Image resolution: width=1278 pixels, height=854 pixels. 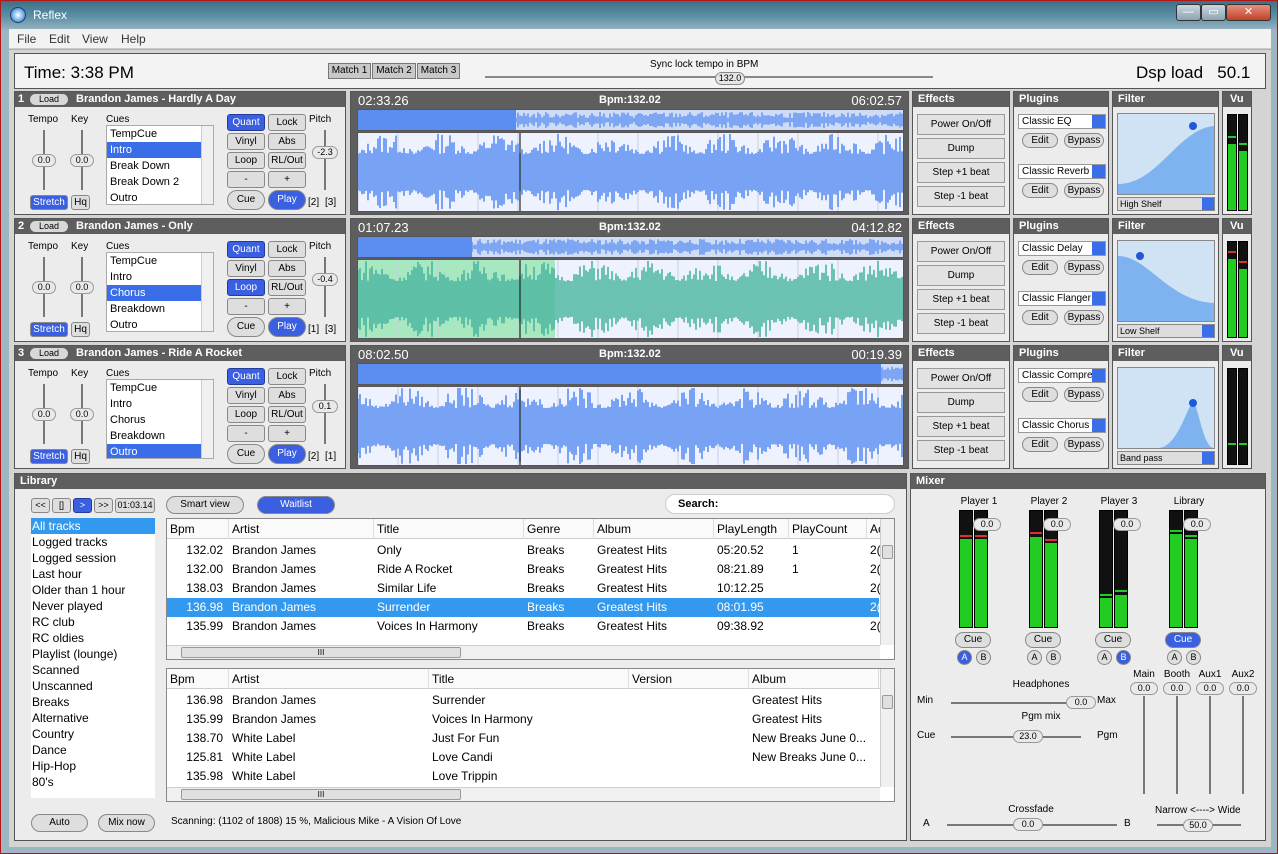 I want to click on loop-minus-button: -, so click(x=246, y=433).